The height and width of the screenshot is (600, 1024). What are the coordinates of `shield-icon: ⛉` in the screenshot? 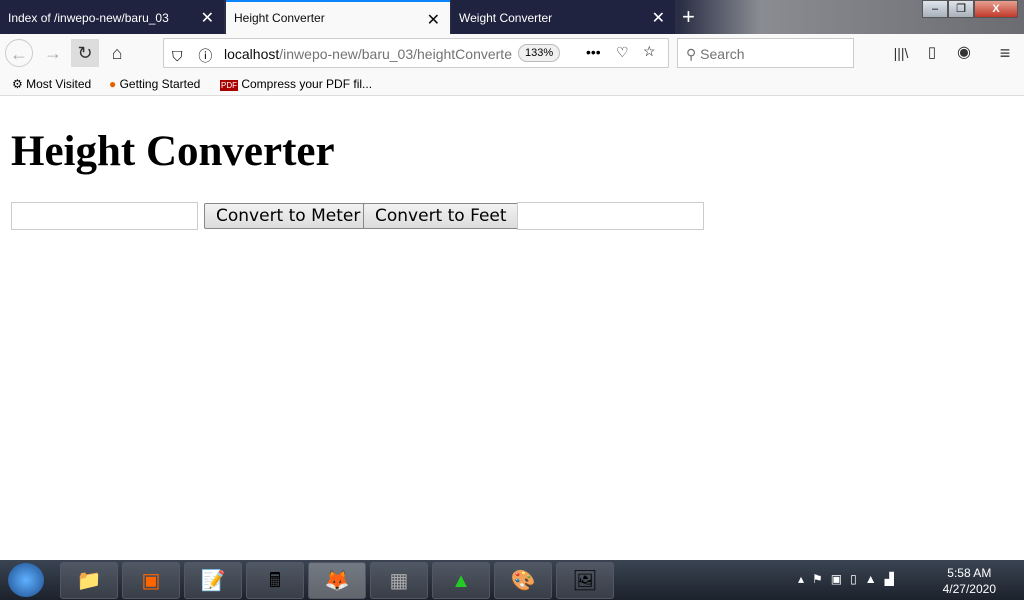 It's located at (177, 56).